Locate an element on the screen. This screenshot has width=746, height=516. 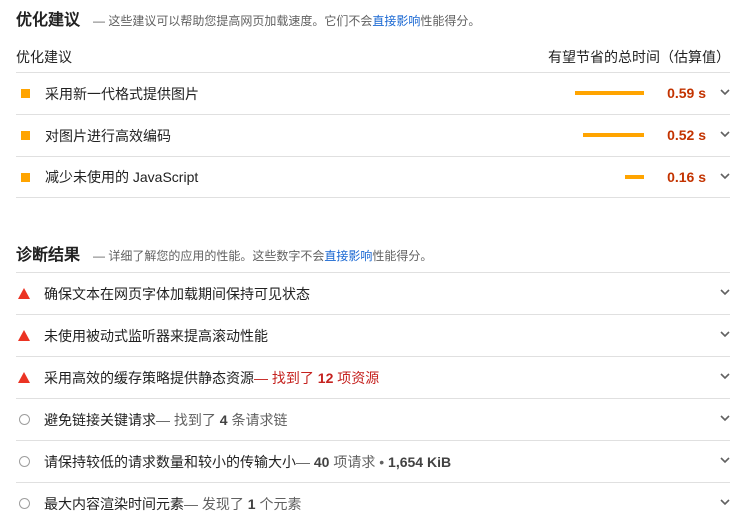
diagnostic-row: 未使用被动式监听器来提高滚动性能 is located at coordinates (373, 335).